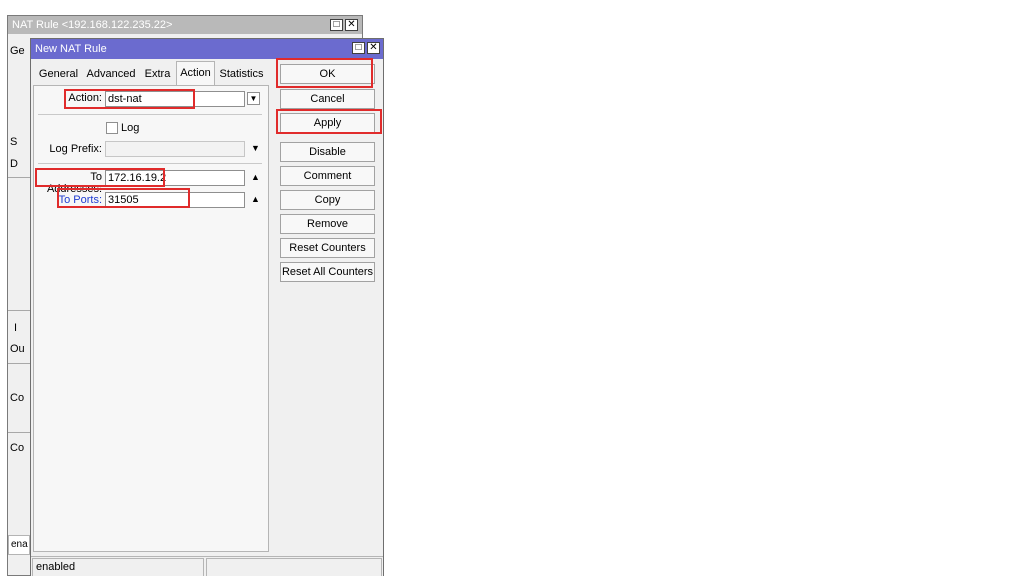 The height and width of the screenshot is (576, 1024). I want to click on remove-button: Remove, so click(327, 224).